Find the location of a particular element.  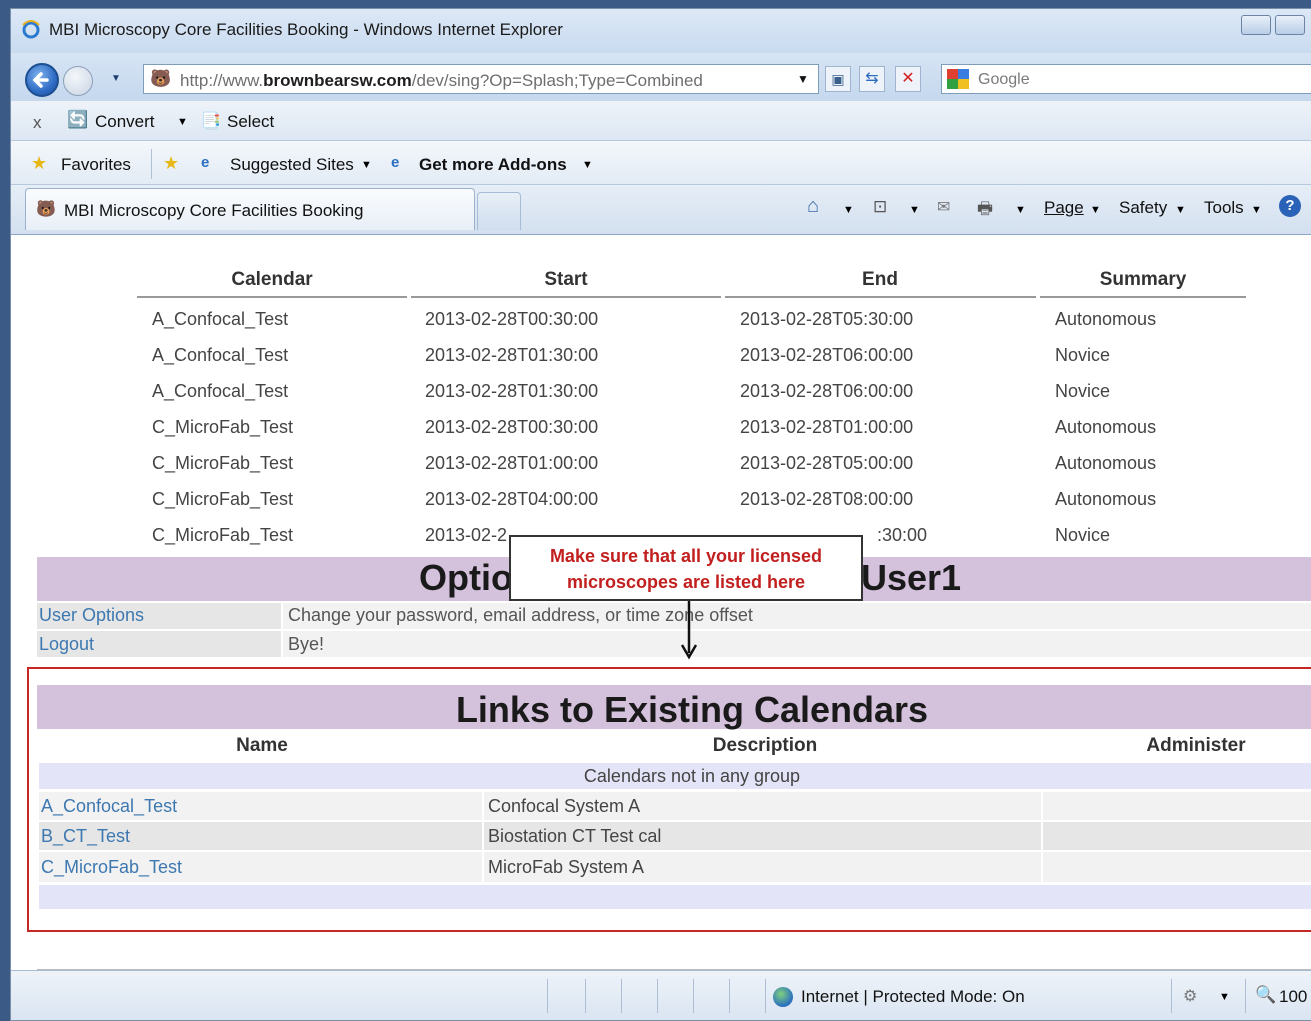

search-placeholder: Google is located at coordinates (1004, 79).